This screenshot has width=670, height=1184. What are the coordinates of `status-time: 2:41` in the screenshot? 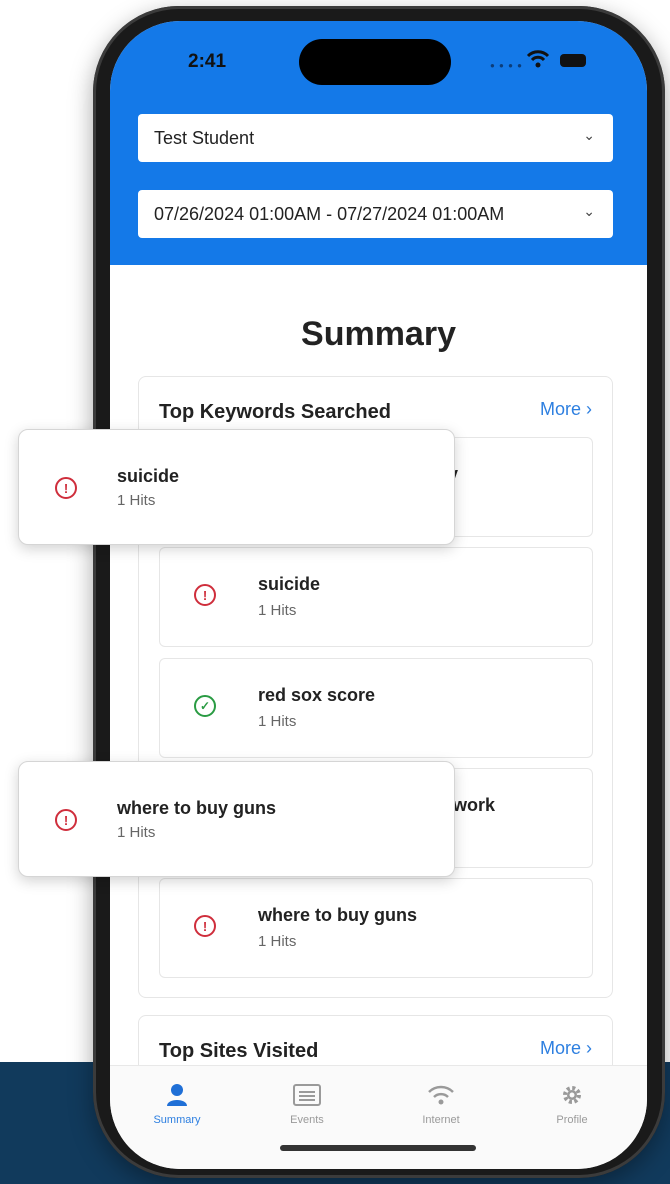 It's located at (207, 61).